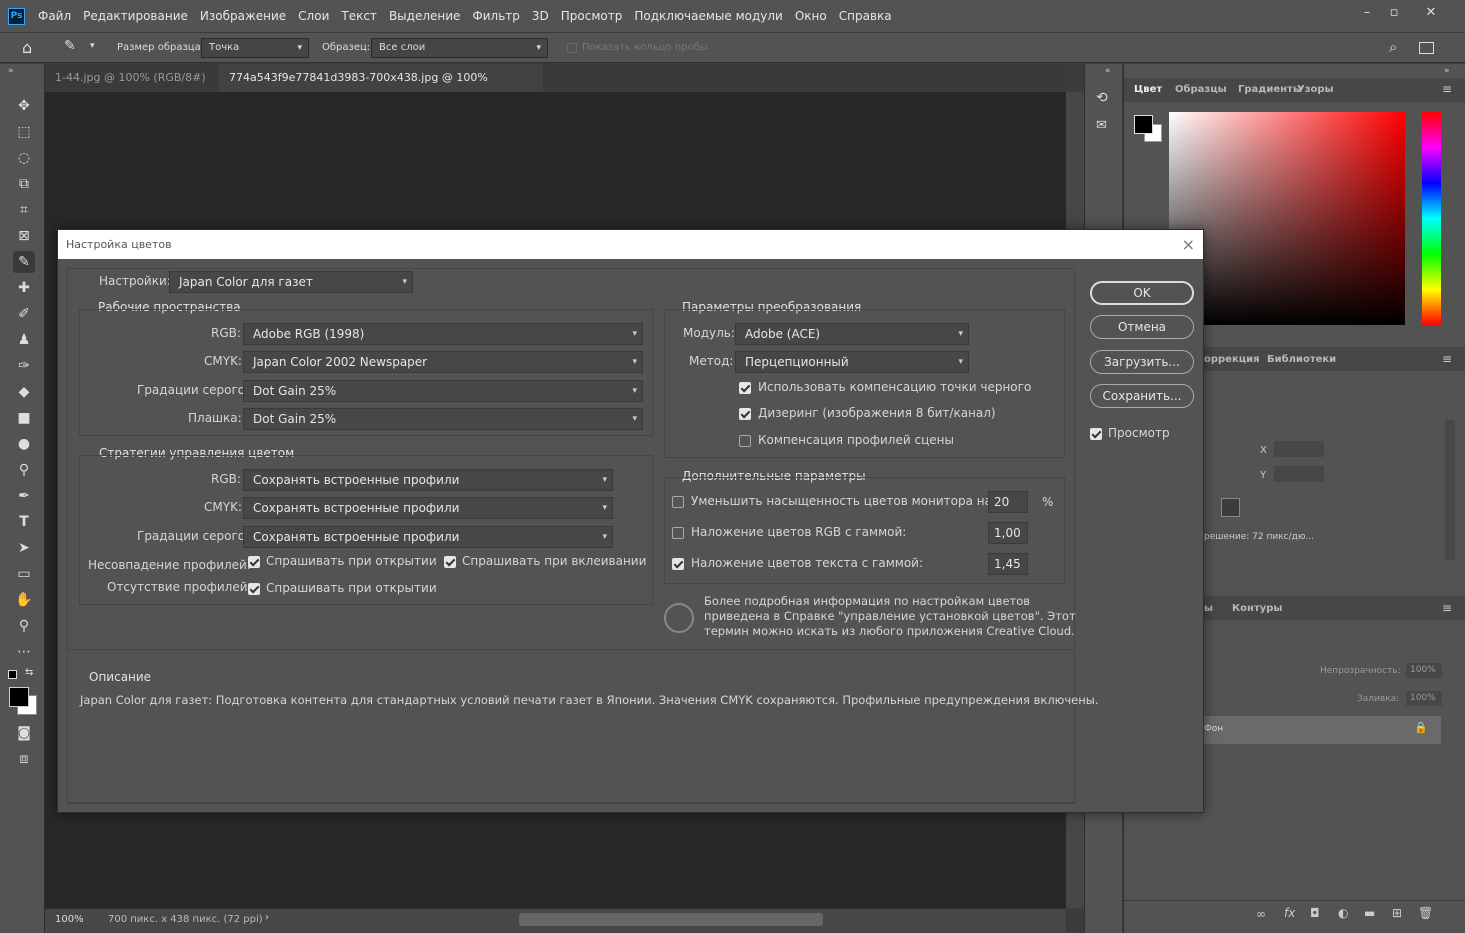 The image size is (1465, 933). I want to click on sample-size-select: Точка ▾, so click(255, 48).